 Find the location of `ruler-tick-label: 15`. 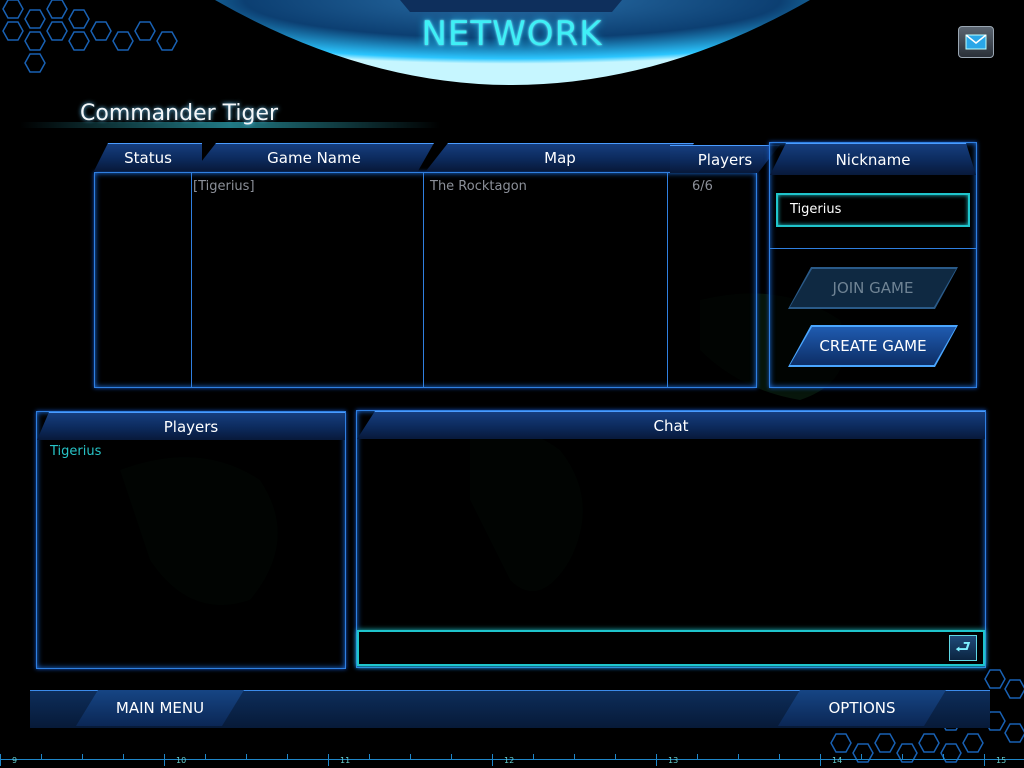

ruler-tick-label: 15 is located at coordinates (1001, 760).